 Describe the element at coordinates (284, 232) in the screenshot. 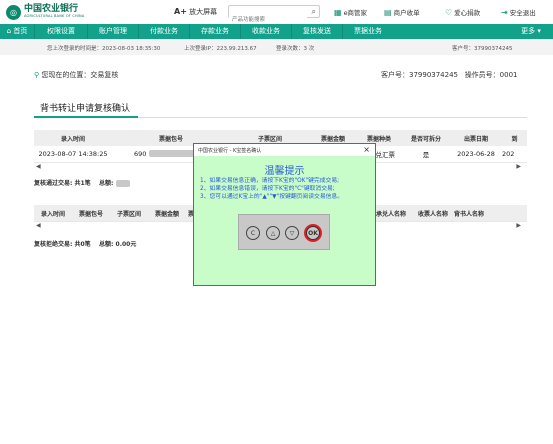

I see `kbao-keypad-image: C △ ▽ OK` at that location.